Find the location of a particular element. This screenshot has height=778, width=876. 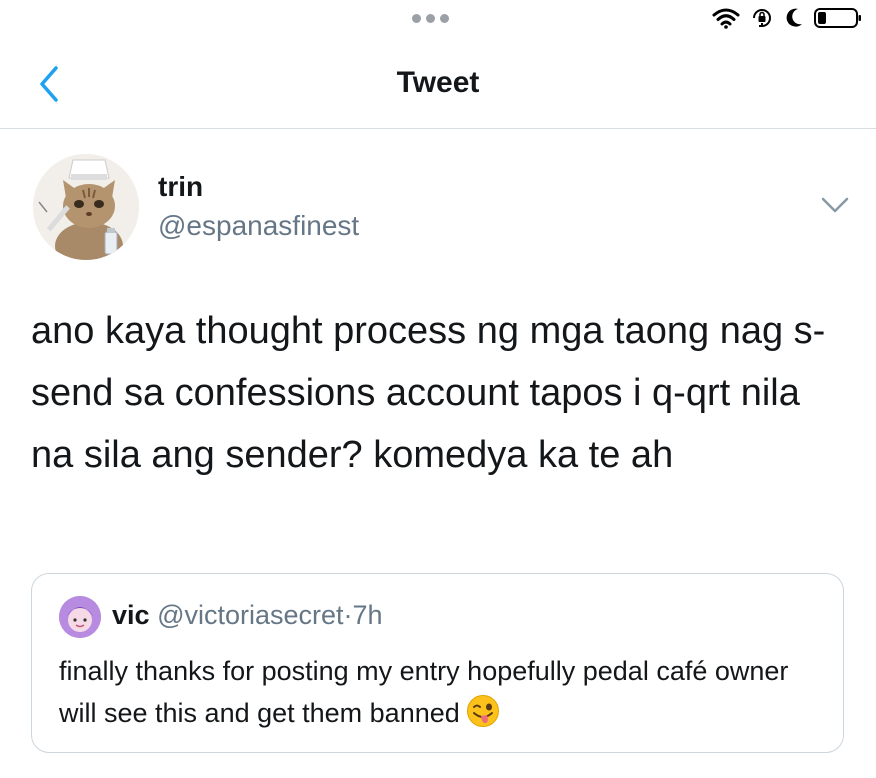

quoted-avatar-image-icon is located at coordinates (80, 617).